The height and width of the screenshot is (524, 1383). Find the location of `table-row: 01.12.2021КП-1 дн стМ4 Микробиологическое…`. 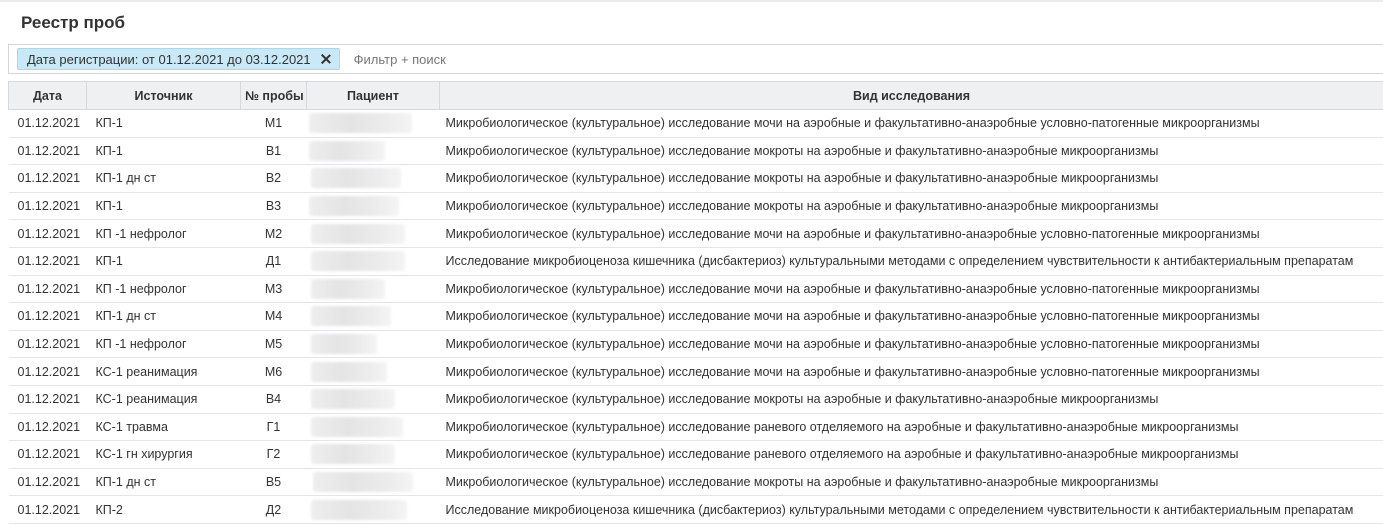

table-row: 01.12.2021КП-1 дн стМ4 Микробиологическое… is located at coordinates (696, 317).